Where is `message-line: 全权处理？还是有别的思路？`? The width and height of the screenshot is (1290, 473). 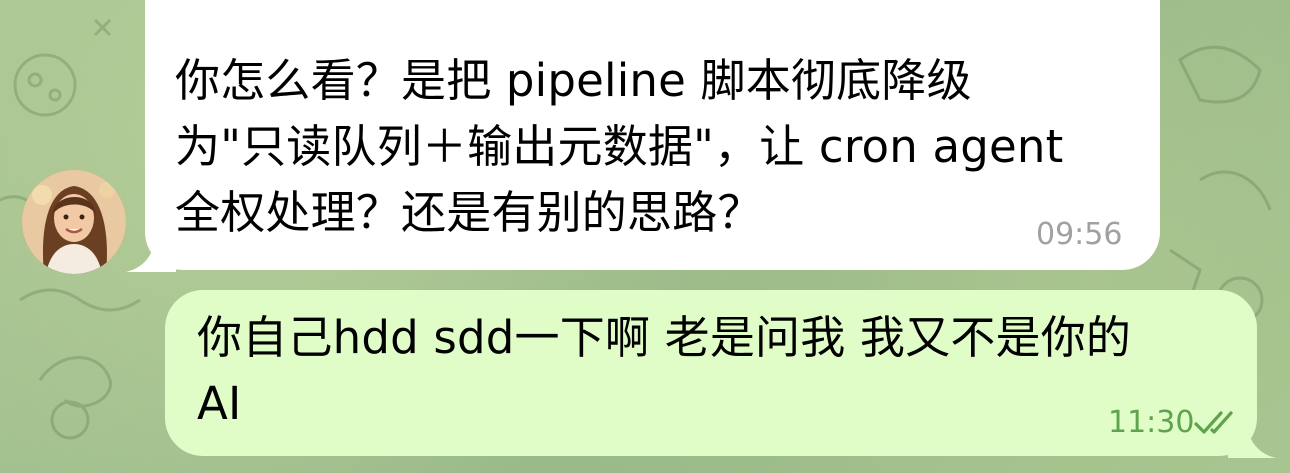 message-line: 全权处理？还是有别的思路？ is located at coordinates (469, 212).